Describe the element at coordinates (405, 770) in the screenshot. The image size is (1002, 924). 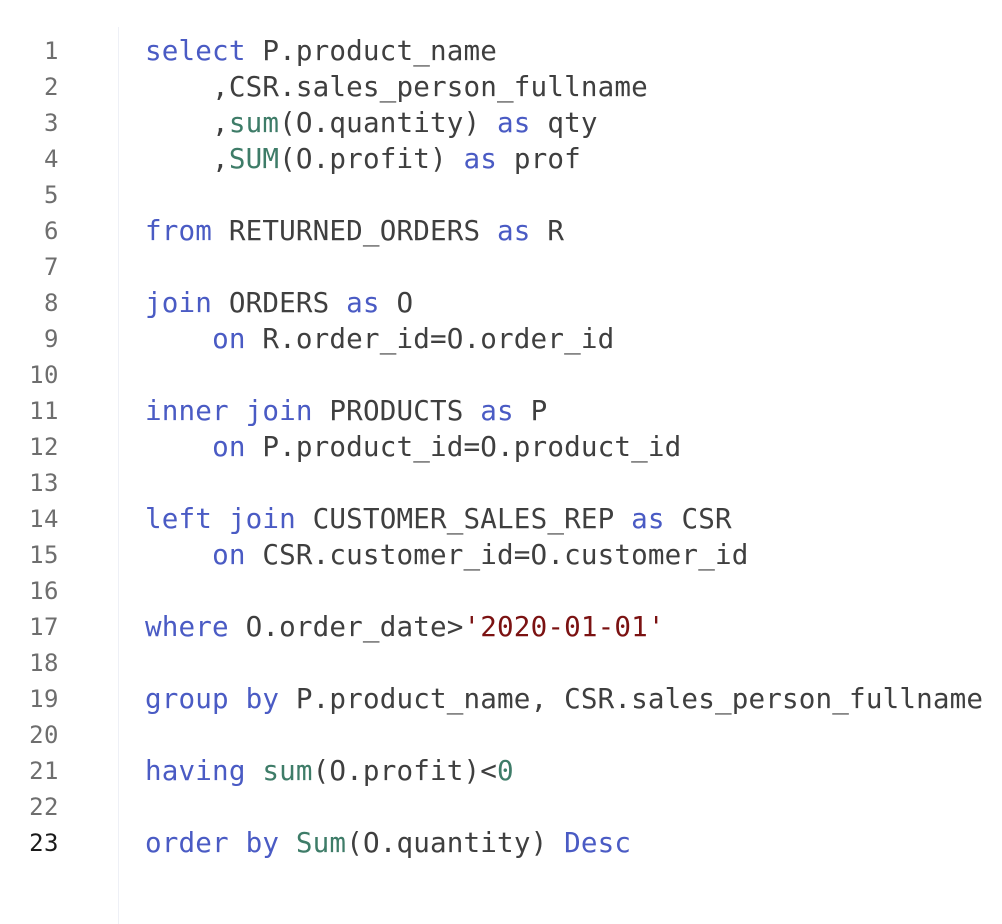
I see `token-plain: (O.profit)<` at that location.